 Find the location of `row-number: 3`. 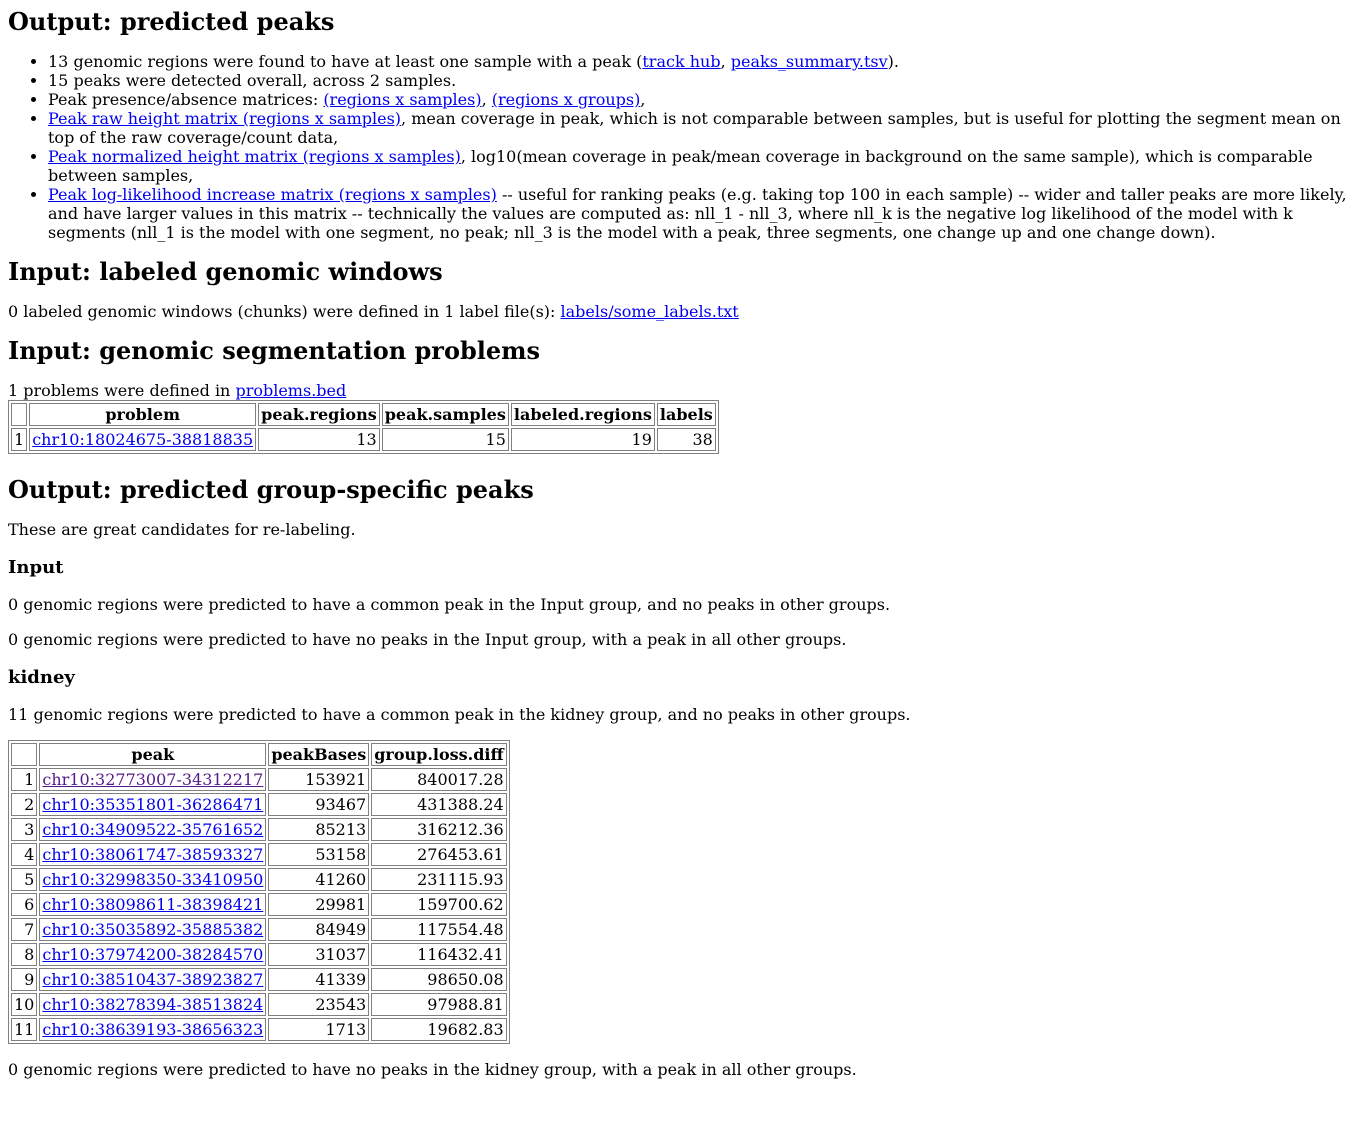

row-number: 3 is located at coordinates (24, 829).